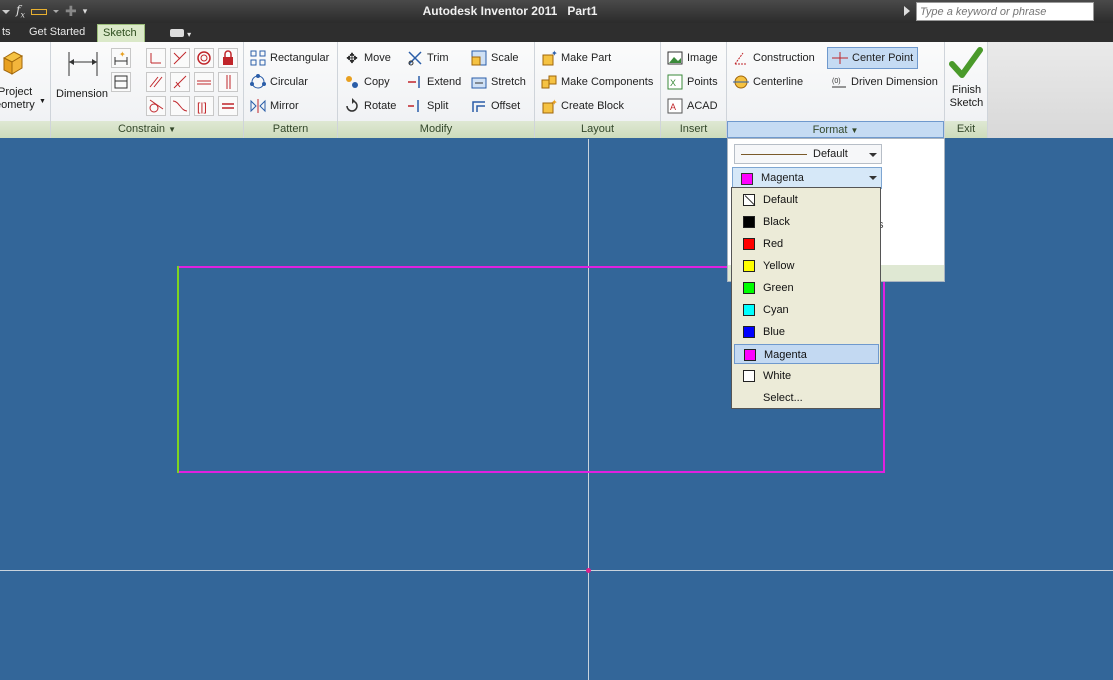  Describe the element at coordinates (121, 82) in the screenshot. I see `show-constraints-icon` at that location.